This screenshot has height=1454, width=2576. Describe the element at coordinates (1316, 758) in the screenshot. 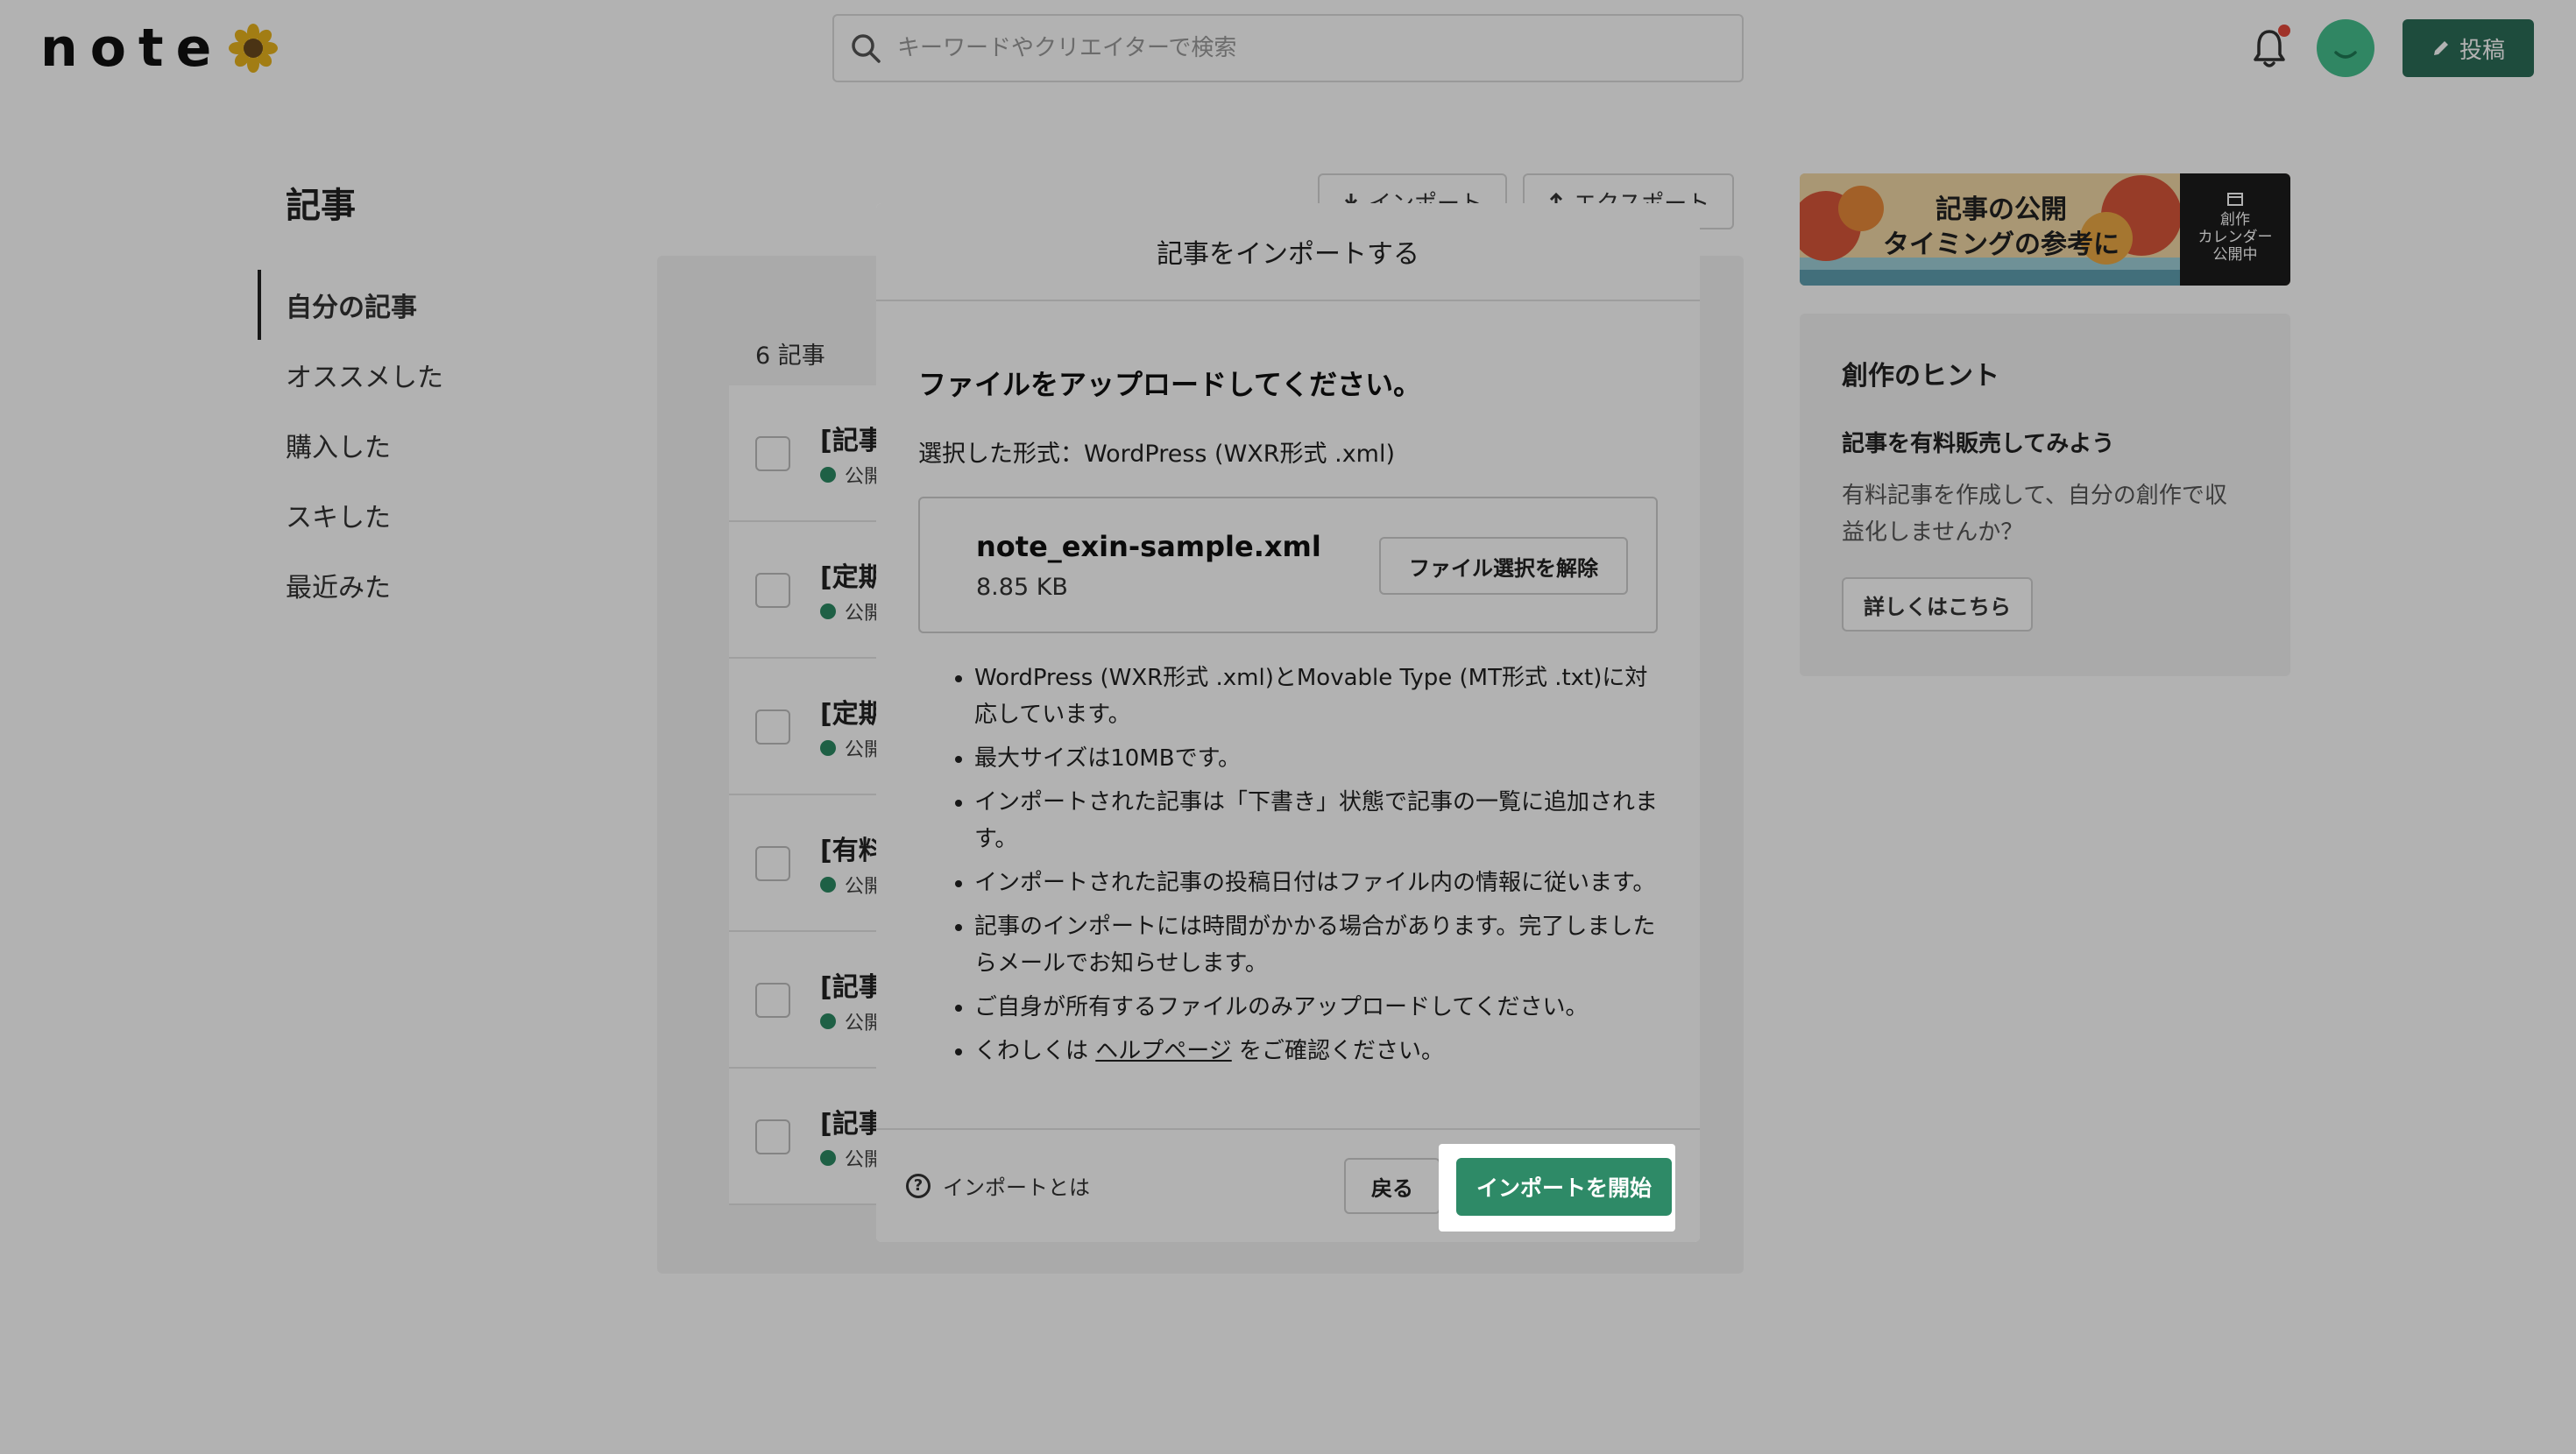

I see `list-item: 最大サイズは10MBです。` at that location.